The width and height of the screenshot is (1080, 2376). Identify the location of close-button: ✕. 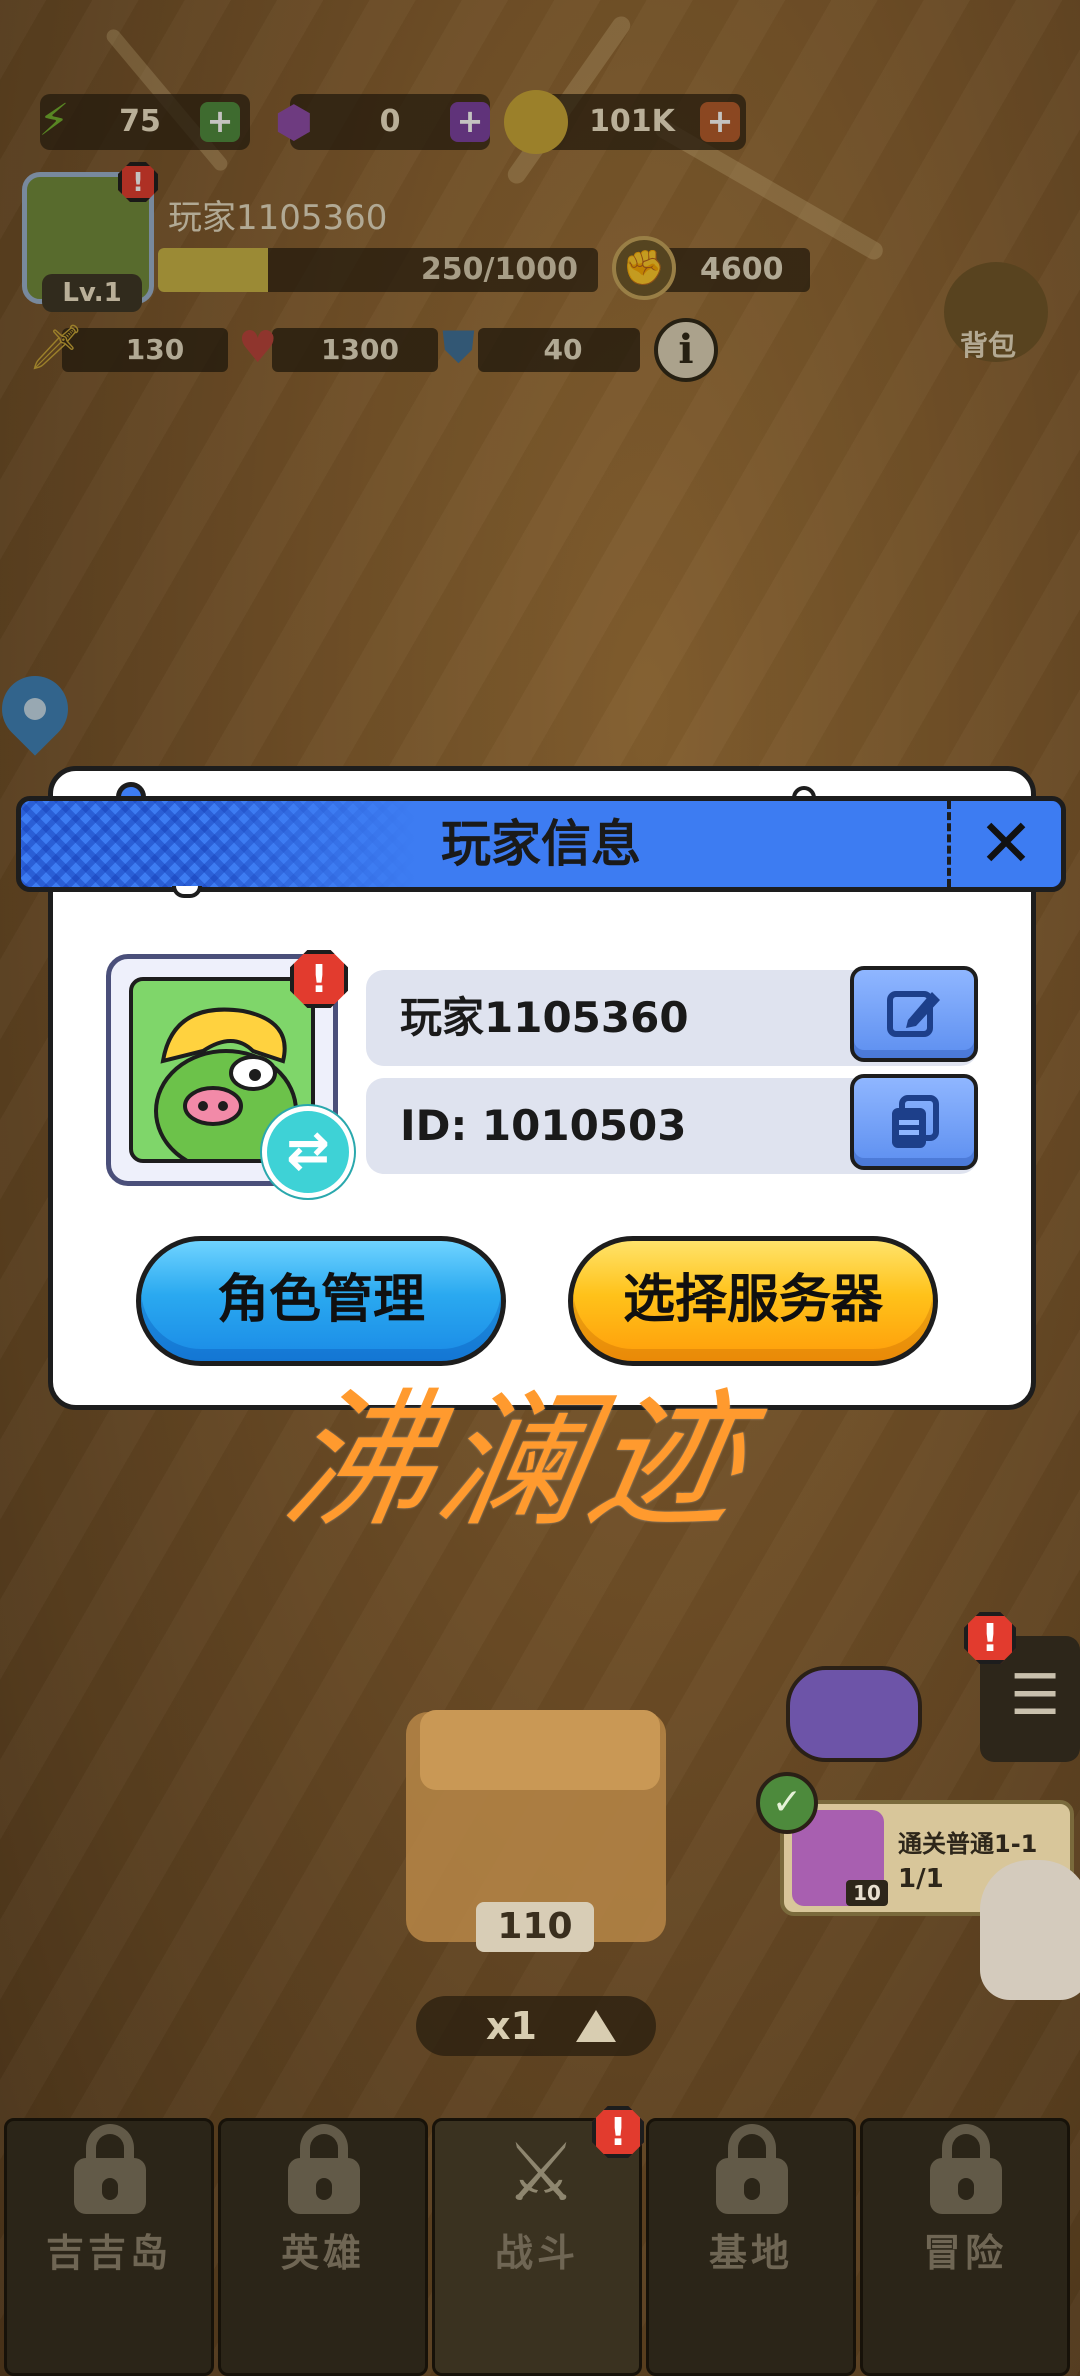
(1004, 844).